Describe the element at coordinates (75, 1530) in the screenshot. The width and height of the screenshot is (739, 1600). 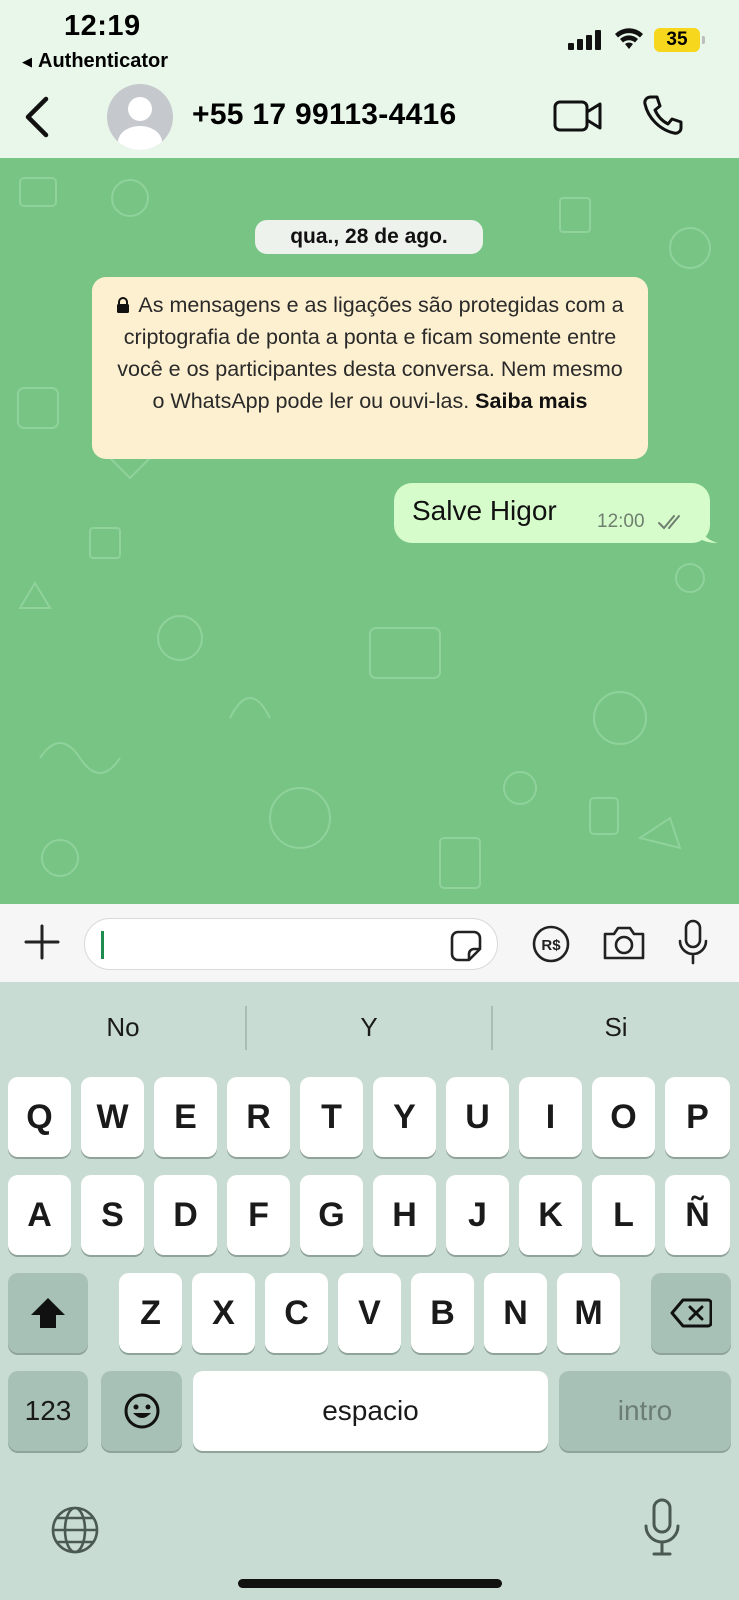
I see `globe-icon` at that location.